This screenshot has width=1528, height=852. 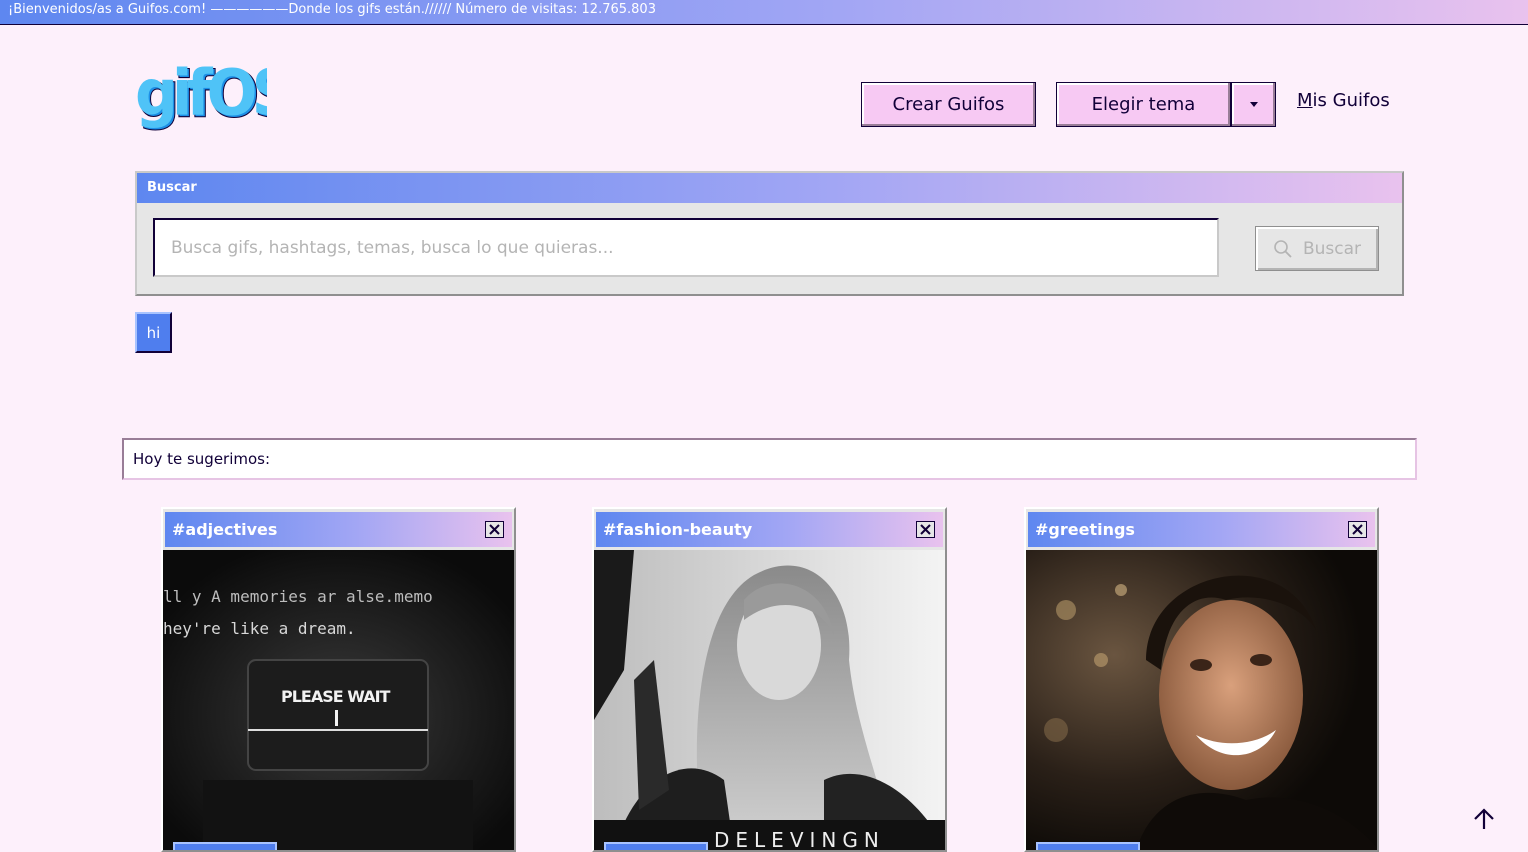 I want to click on svg-text: ll y A memories ar alse.memo, so click(x=298, y=596).